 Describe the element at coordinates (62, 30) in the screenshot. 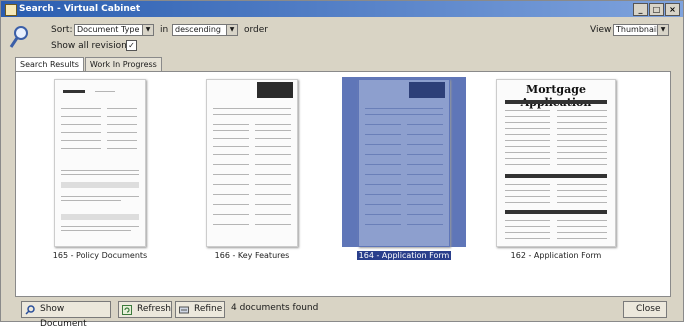

I see `sort-label: Sort:` at that location.